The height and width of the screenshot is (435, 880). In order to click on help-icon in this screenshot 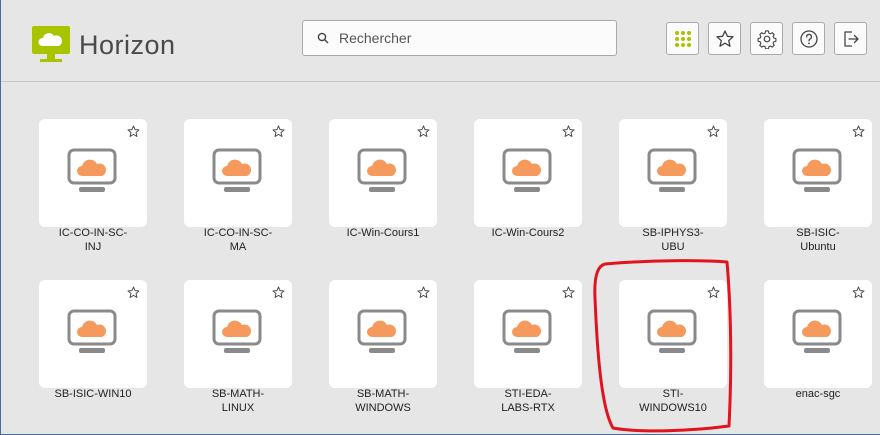, I will do `click(808, 38)`.